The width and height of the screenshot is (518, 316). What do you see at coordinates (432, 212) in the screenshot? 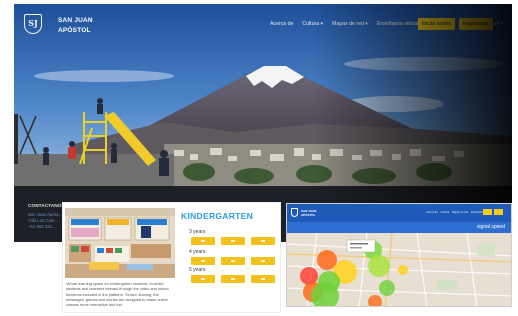
I see `map-nav-about: Acerca de` at bounding box center [432, 212].